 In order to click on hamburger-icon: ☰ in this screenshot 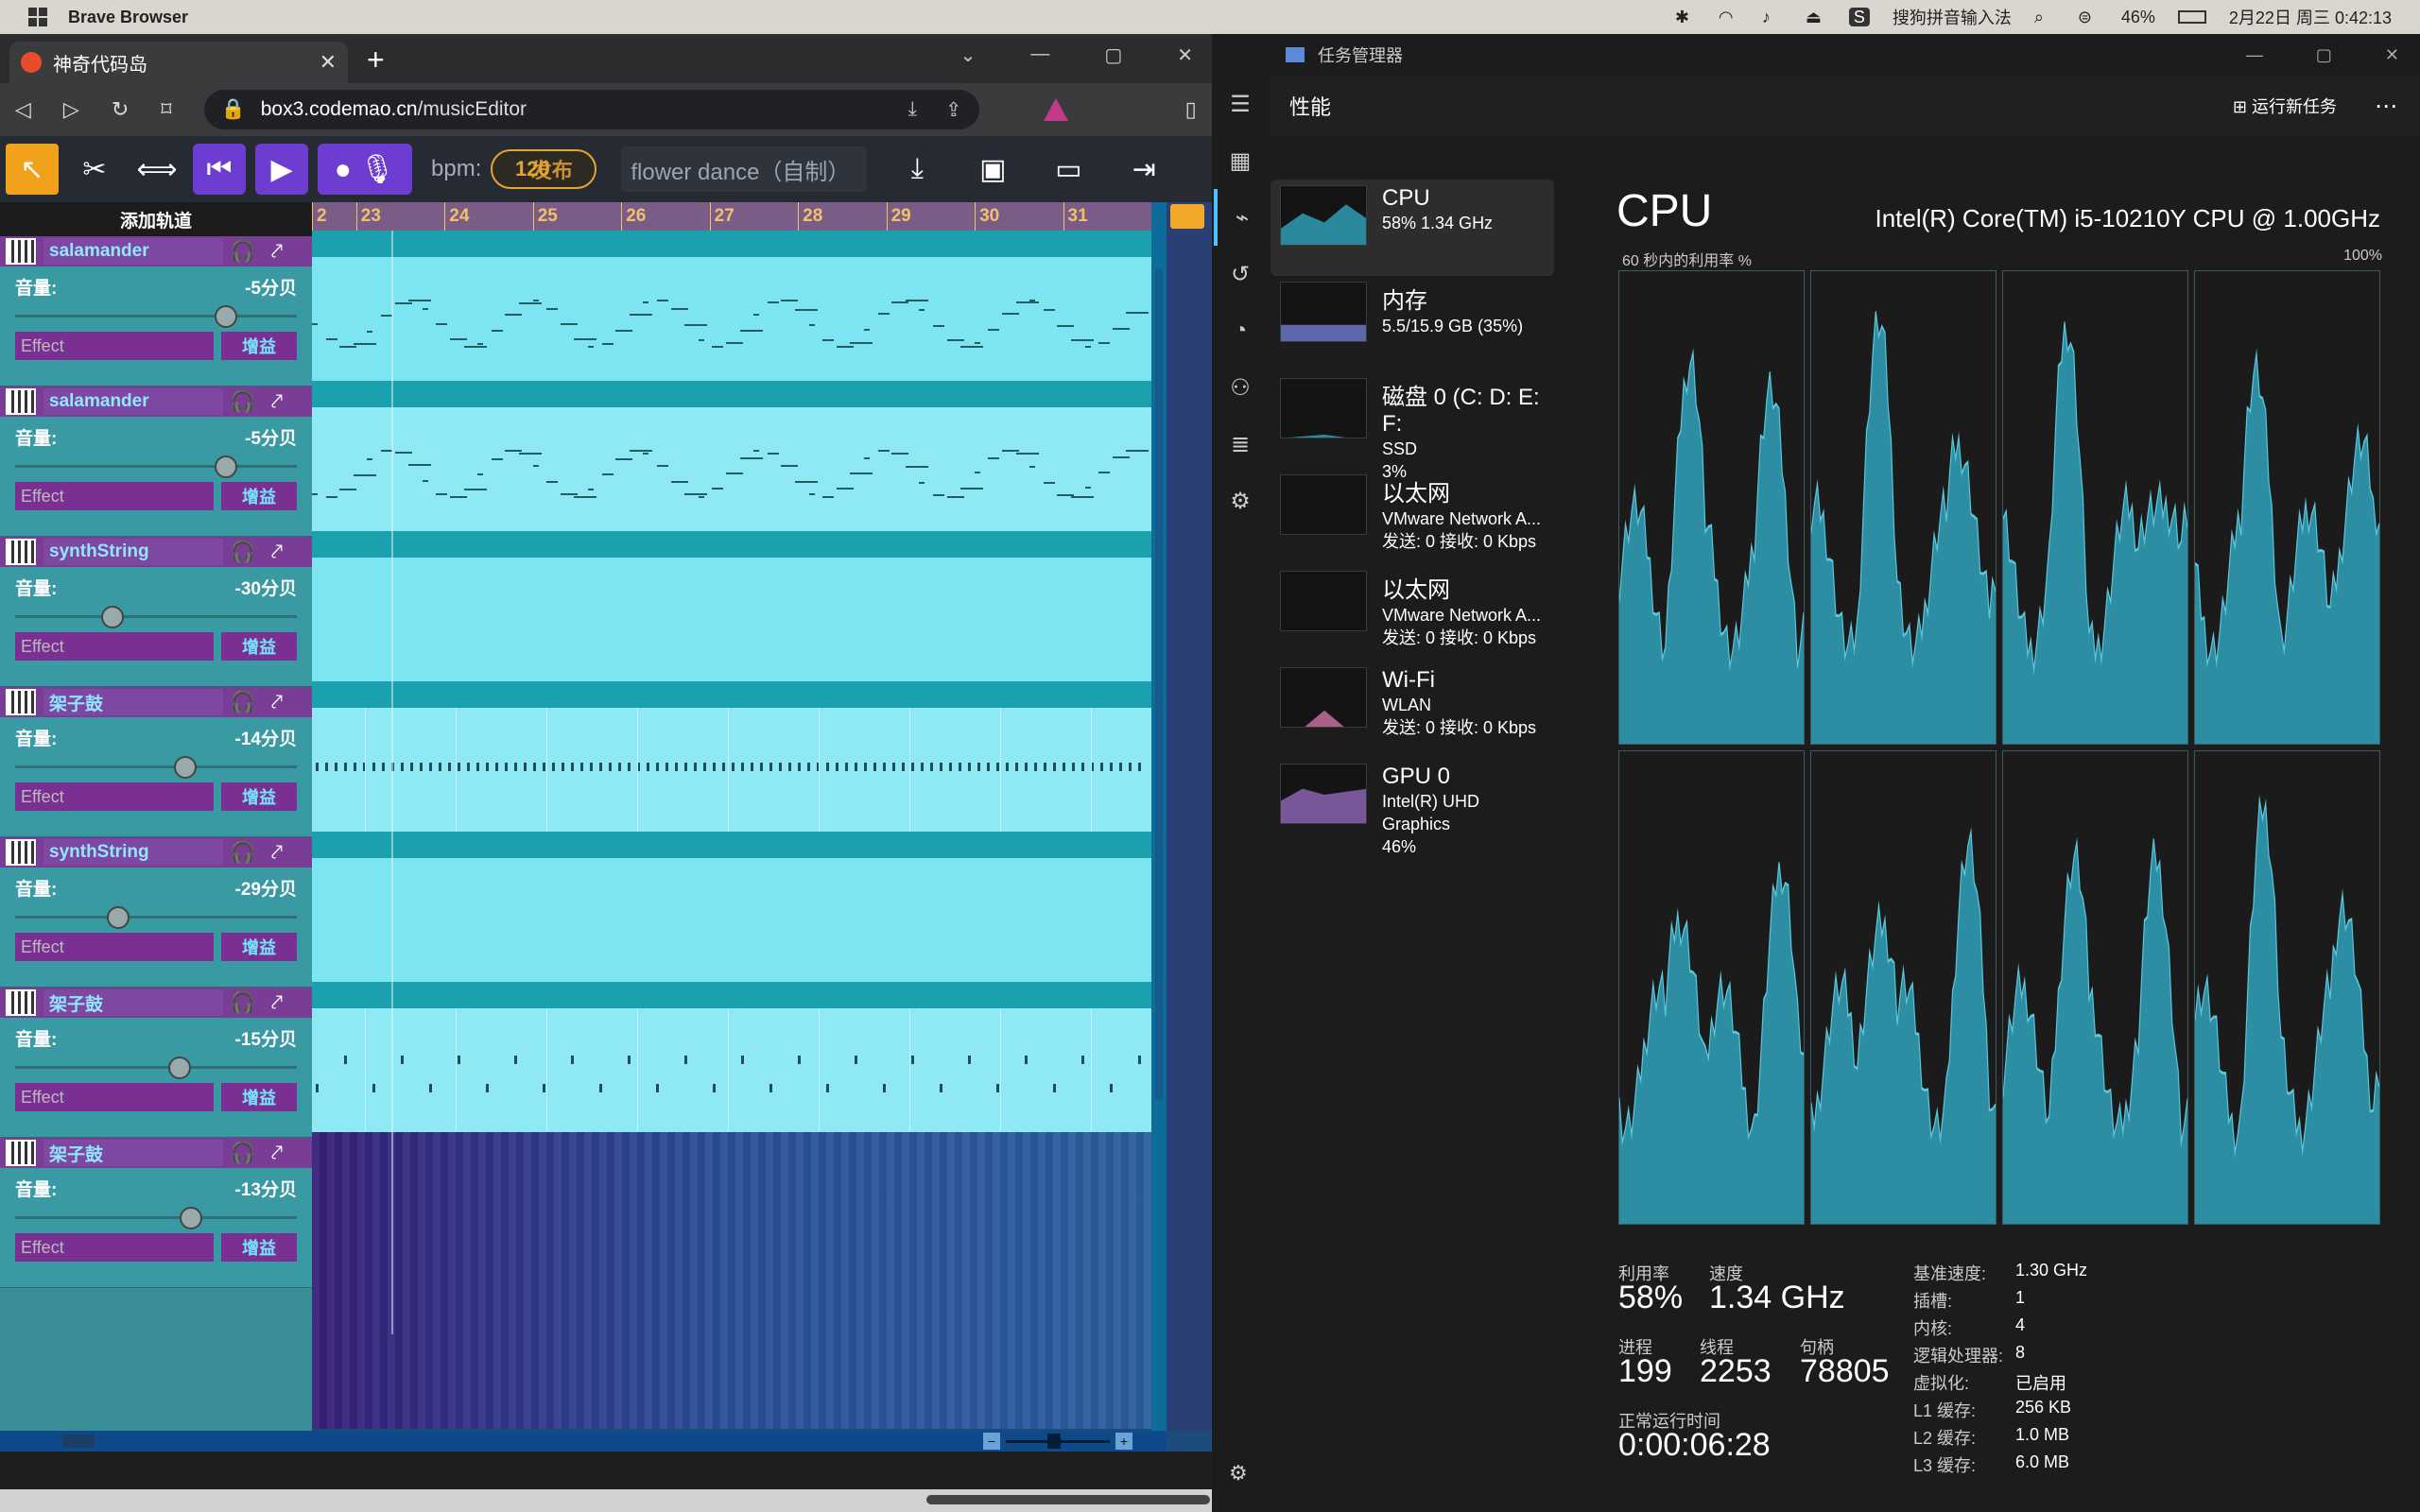, I will do `click(1240, 104)`.